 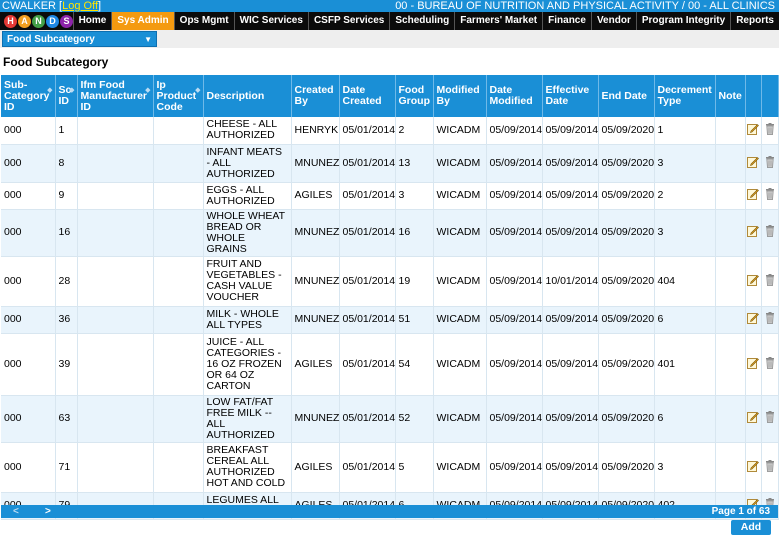 What do you see at coordinates (79, 39) in the screenshot?
I see `food-subcategory-dropdown: Food Subcategory ▼` at bounding box center [79, 39].